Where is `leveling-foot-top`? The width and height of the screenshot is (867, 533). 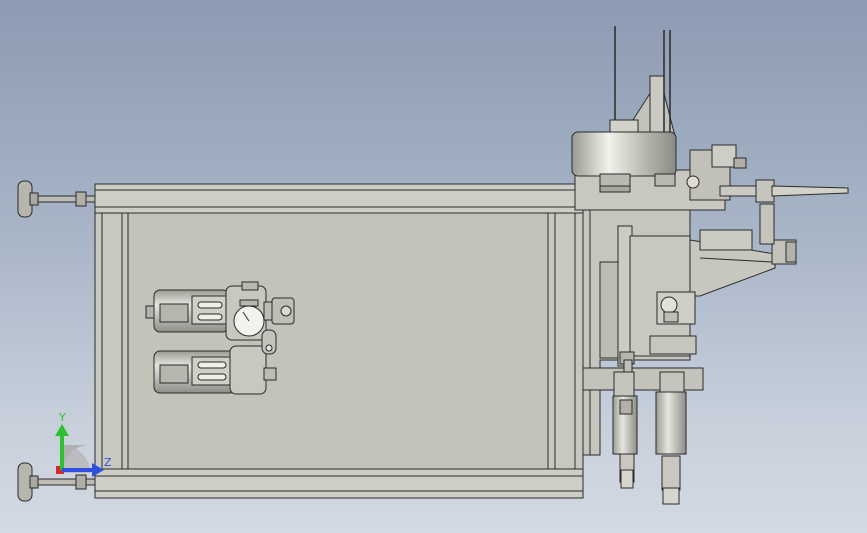 leveling-foot-top is located at coordinates (56, 199).